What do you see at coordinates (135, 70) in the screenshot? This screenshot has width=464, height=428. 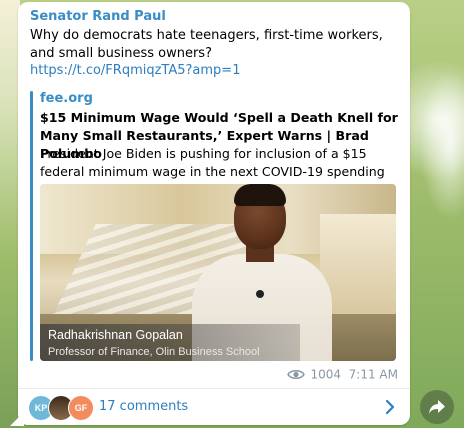 I see `message-link: https://t.co/FRqmiqzTA5?amp=1` at bounding box center [135, 70].